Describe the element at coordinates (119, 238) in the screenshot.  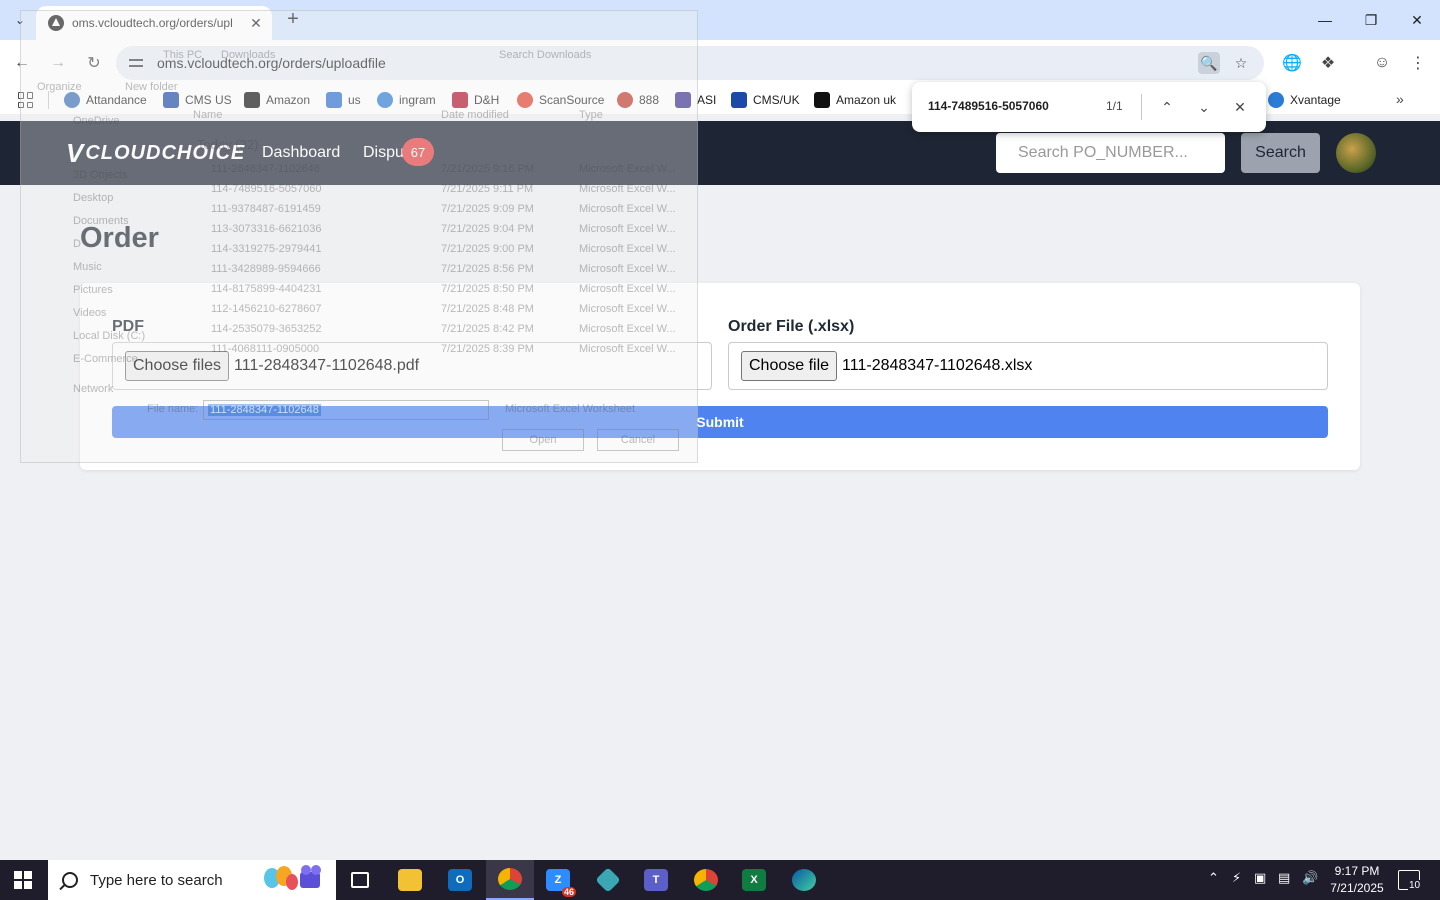
I see `page-title: Order` at that location.